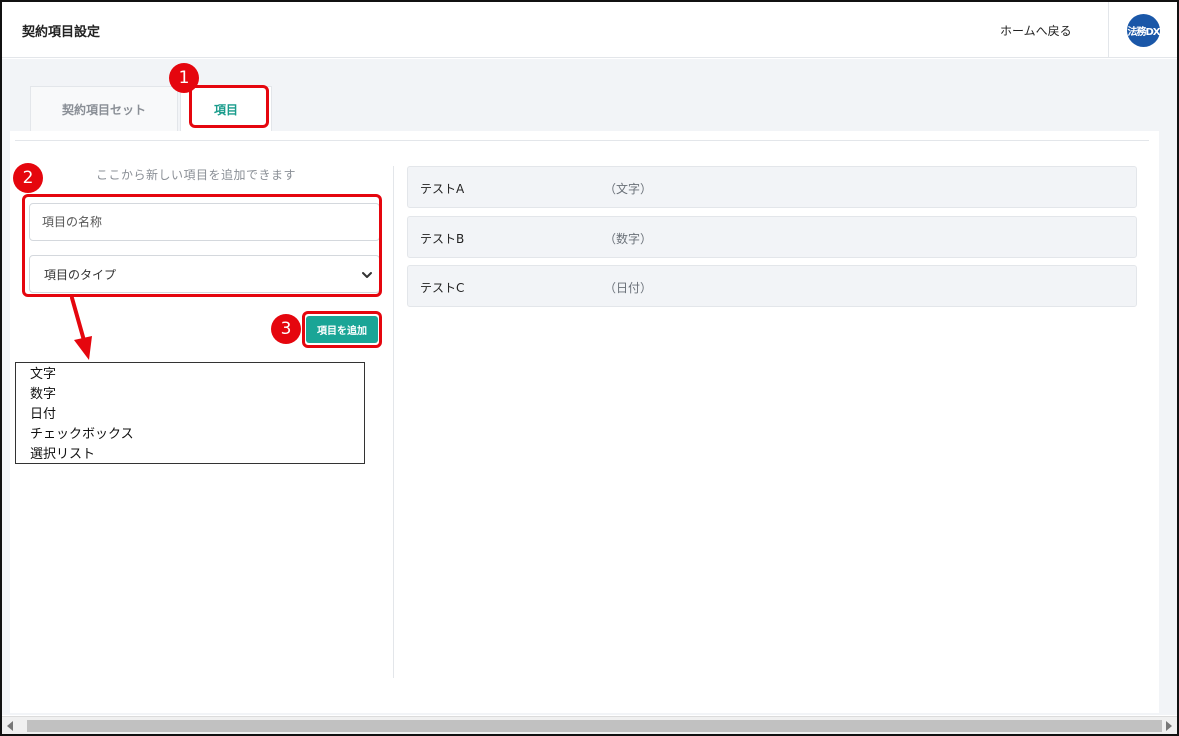 The image size is (1179, 736). I want to click on scroll-left-icon, so click(10, 726).